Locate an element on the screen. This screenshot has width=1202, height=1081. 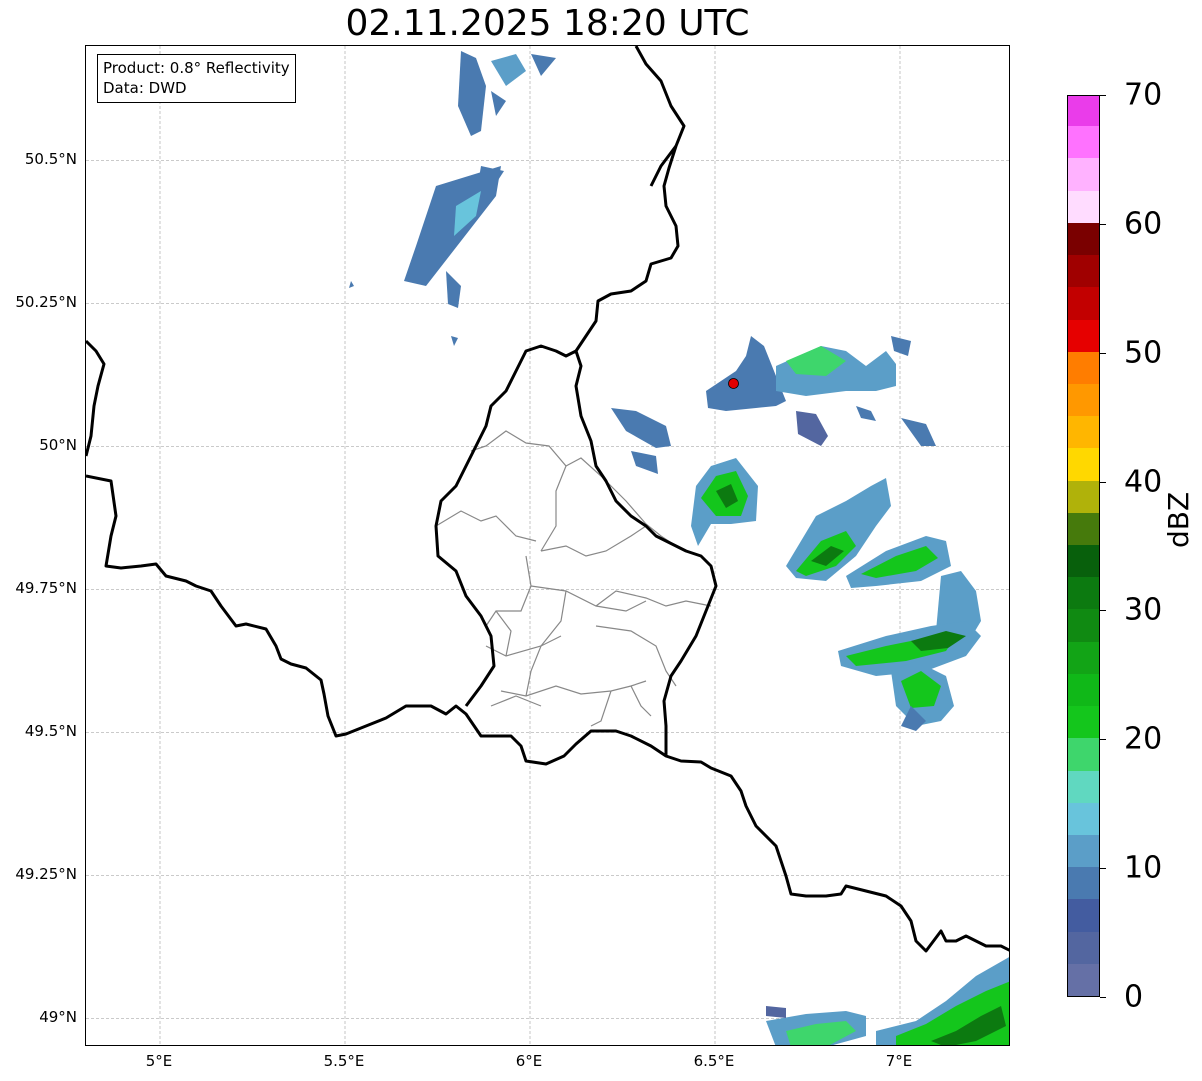
lat-tick-label: 50.25°N is located at coordinates (46, 302).